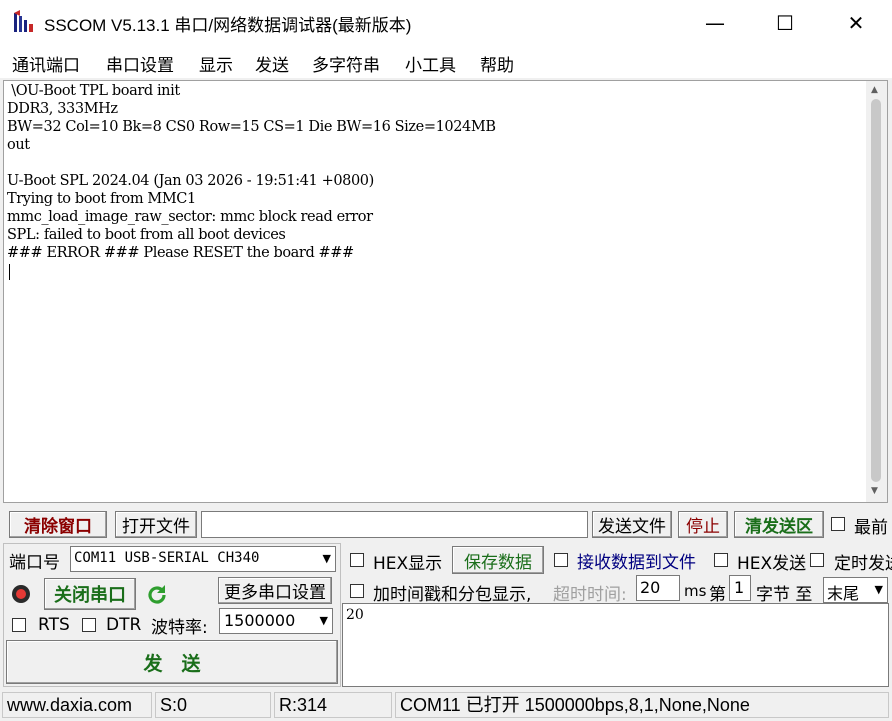 The image size is (892, 721). What do you see at coordinates (355, 615) in the screenshot?
I see `send-text: 20` at bounding box center [355, 615].